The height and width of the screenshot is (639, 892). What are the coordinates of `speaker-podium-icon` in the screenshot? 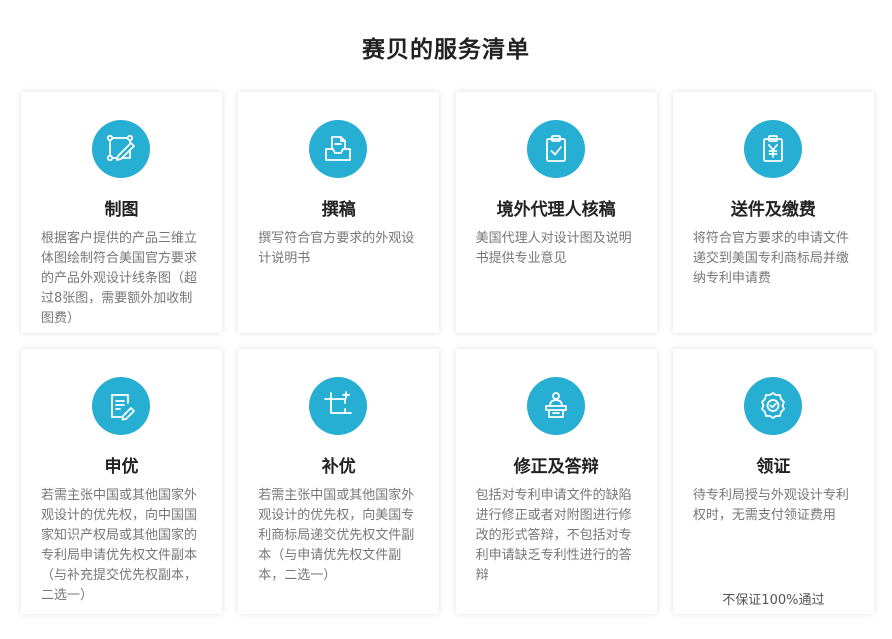 It's located at (555, 406).